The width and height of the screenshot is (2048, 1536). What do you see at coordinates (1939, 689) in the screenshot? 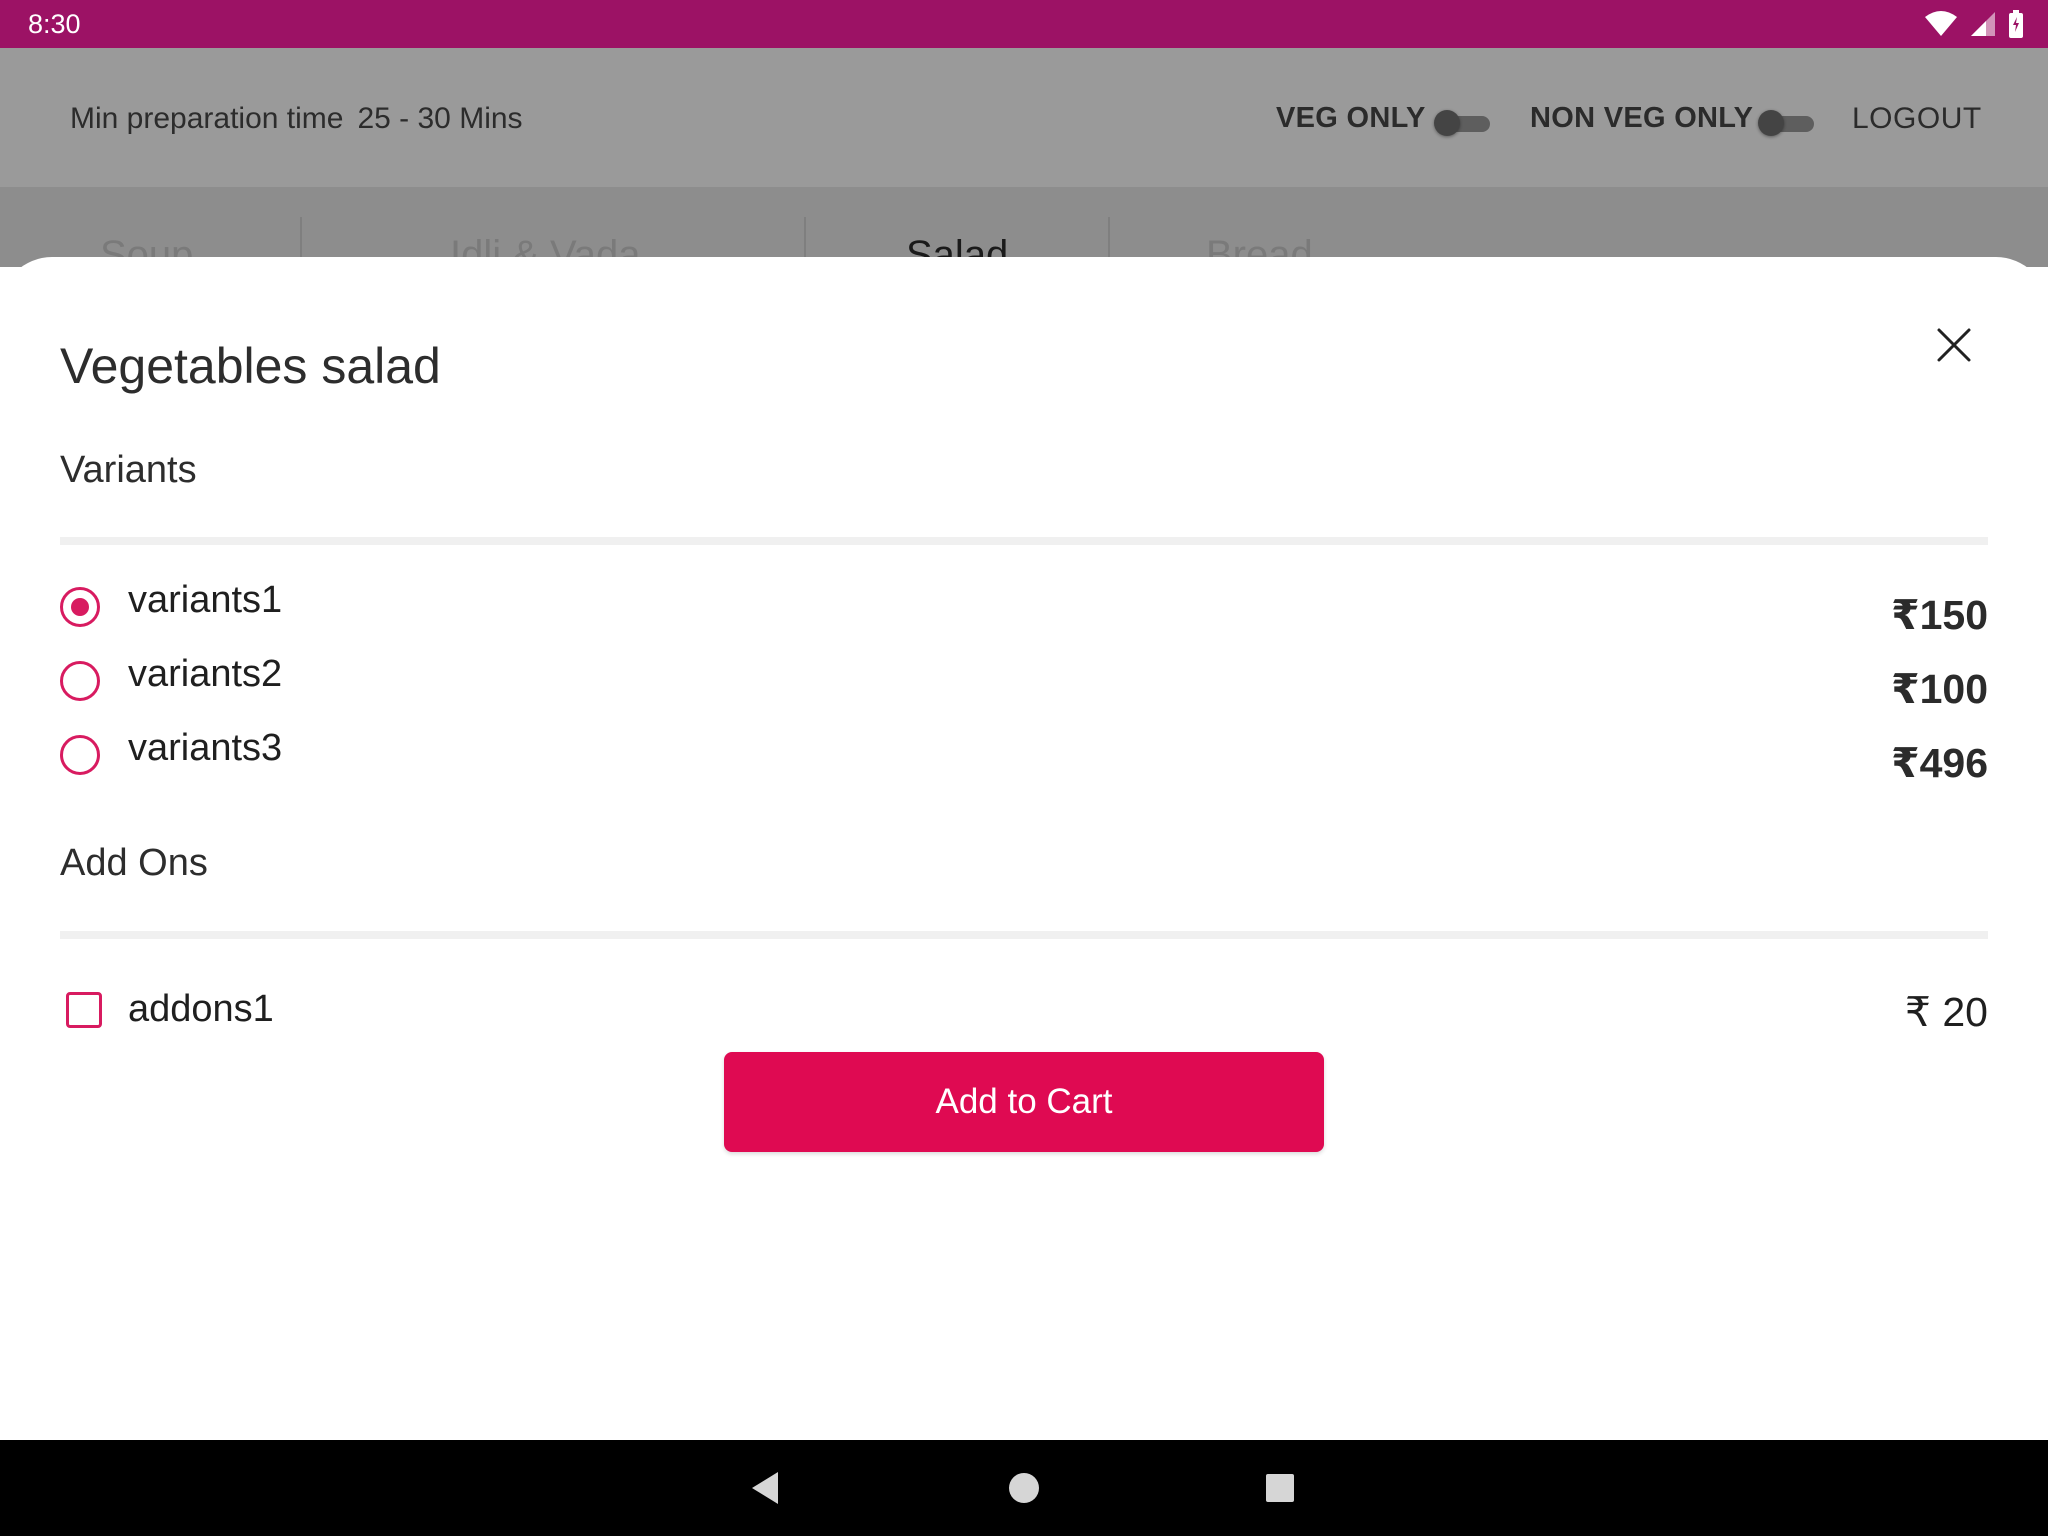
I see `variant-price: ₹100` at bounding box center [1939, 689].